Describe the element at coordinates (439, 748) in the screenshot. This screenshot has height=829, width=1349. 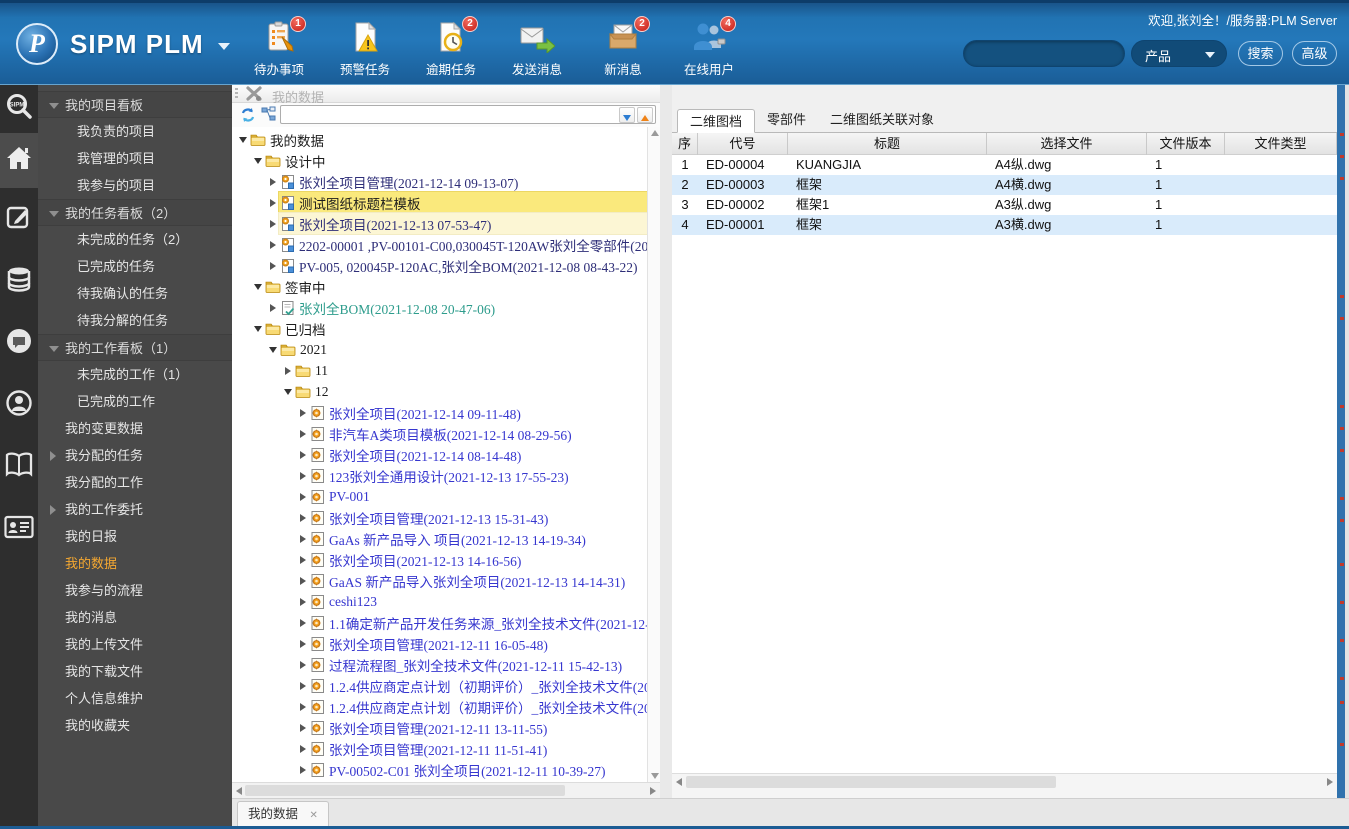
I see `tree-node: 张刘全项目管理(2021-12-11 11-51-41)` at that location.